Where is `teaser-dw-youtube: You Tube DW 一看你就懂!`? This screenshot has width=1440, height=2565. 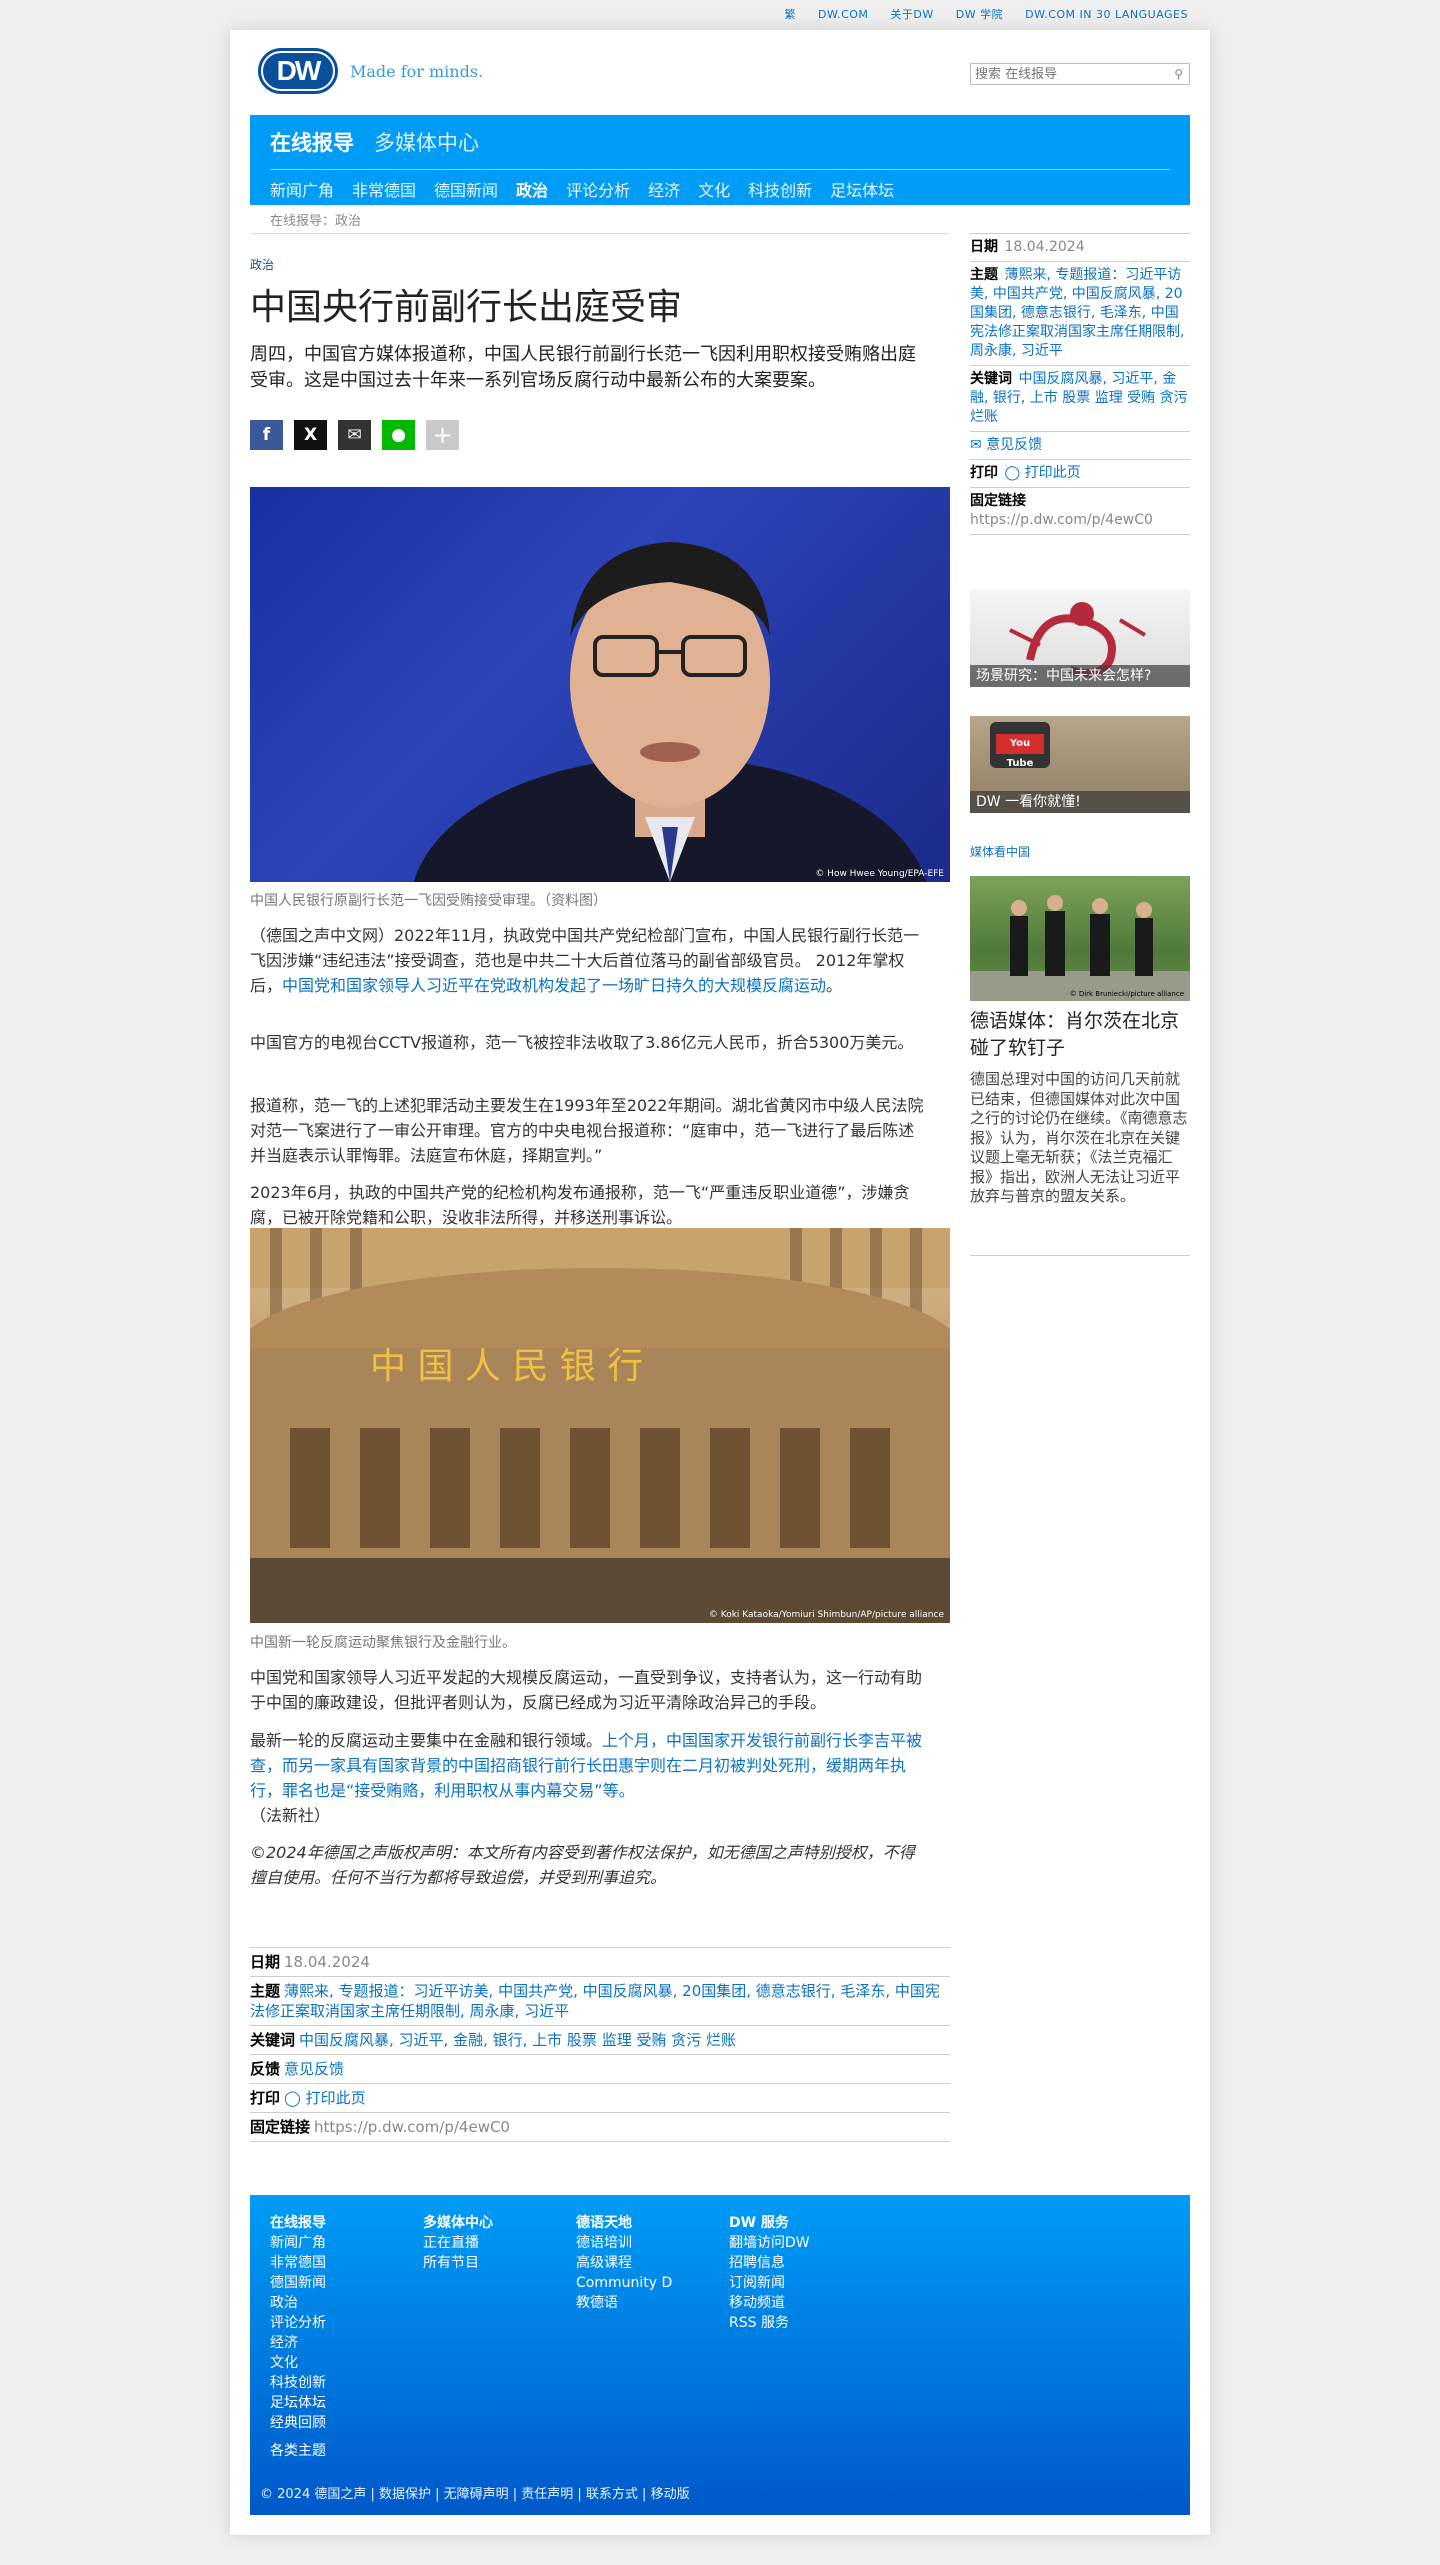 teaser-dw-youtube: You Tube DW 一看你就懂! is located at coordinates (1080, 764).